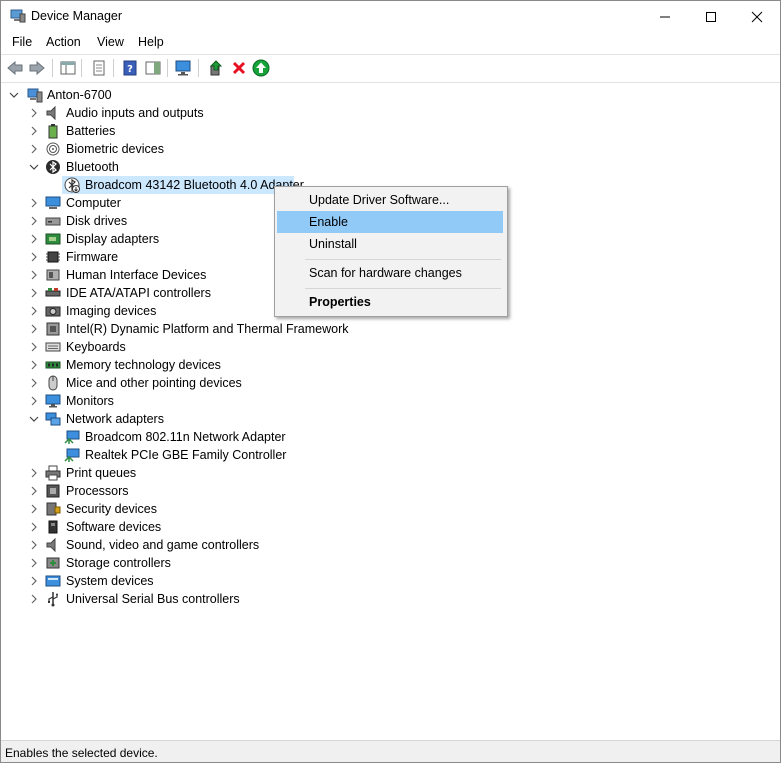 This screenshot has height=763, width=781. I want to click on title-bar: Device Manager, so click(390, 16).